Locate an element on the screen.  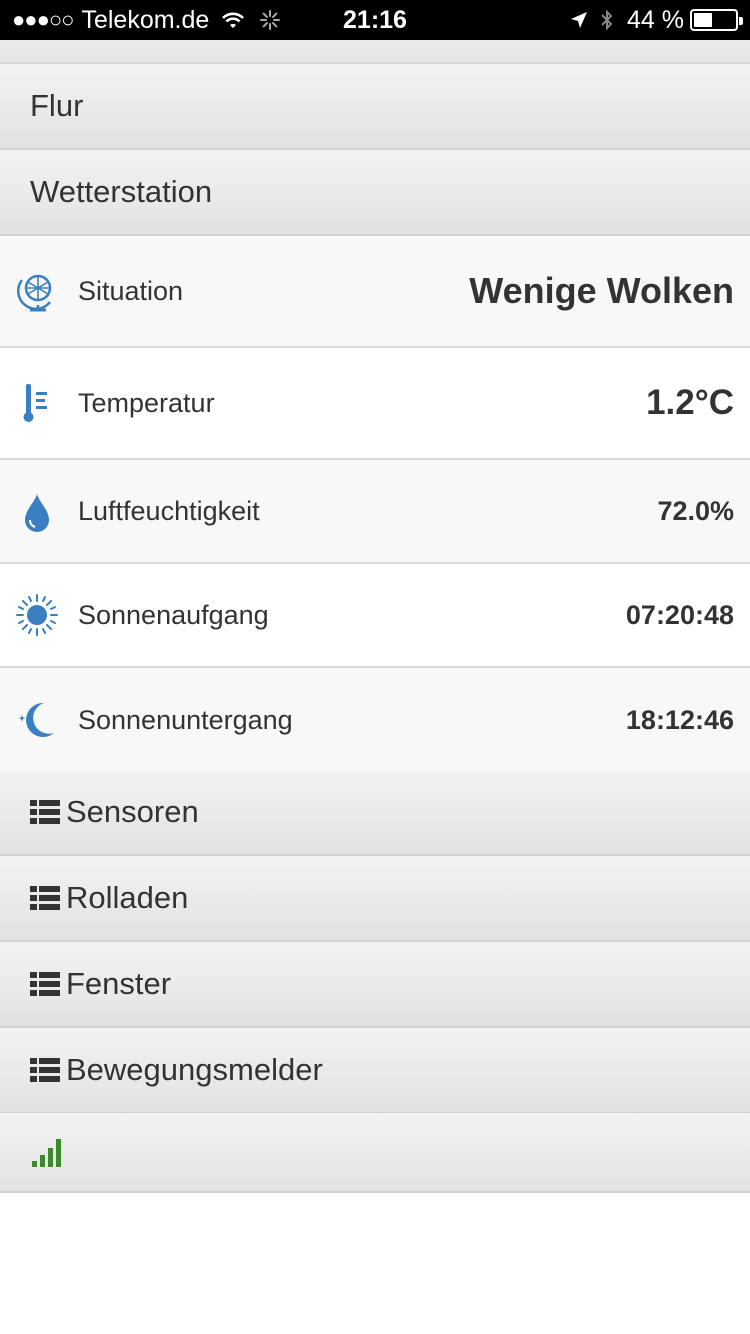
group-rolladen-label: Rolladen is located at coordinates (127, 897).